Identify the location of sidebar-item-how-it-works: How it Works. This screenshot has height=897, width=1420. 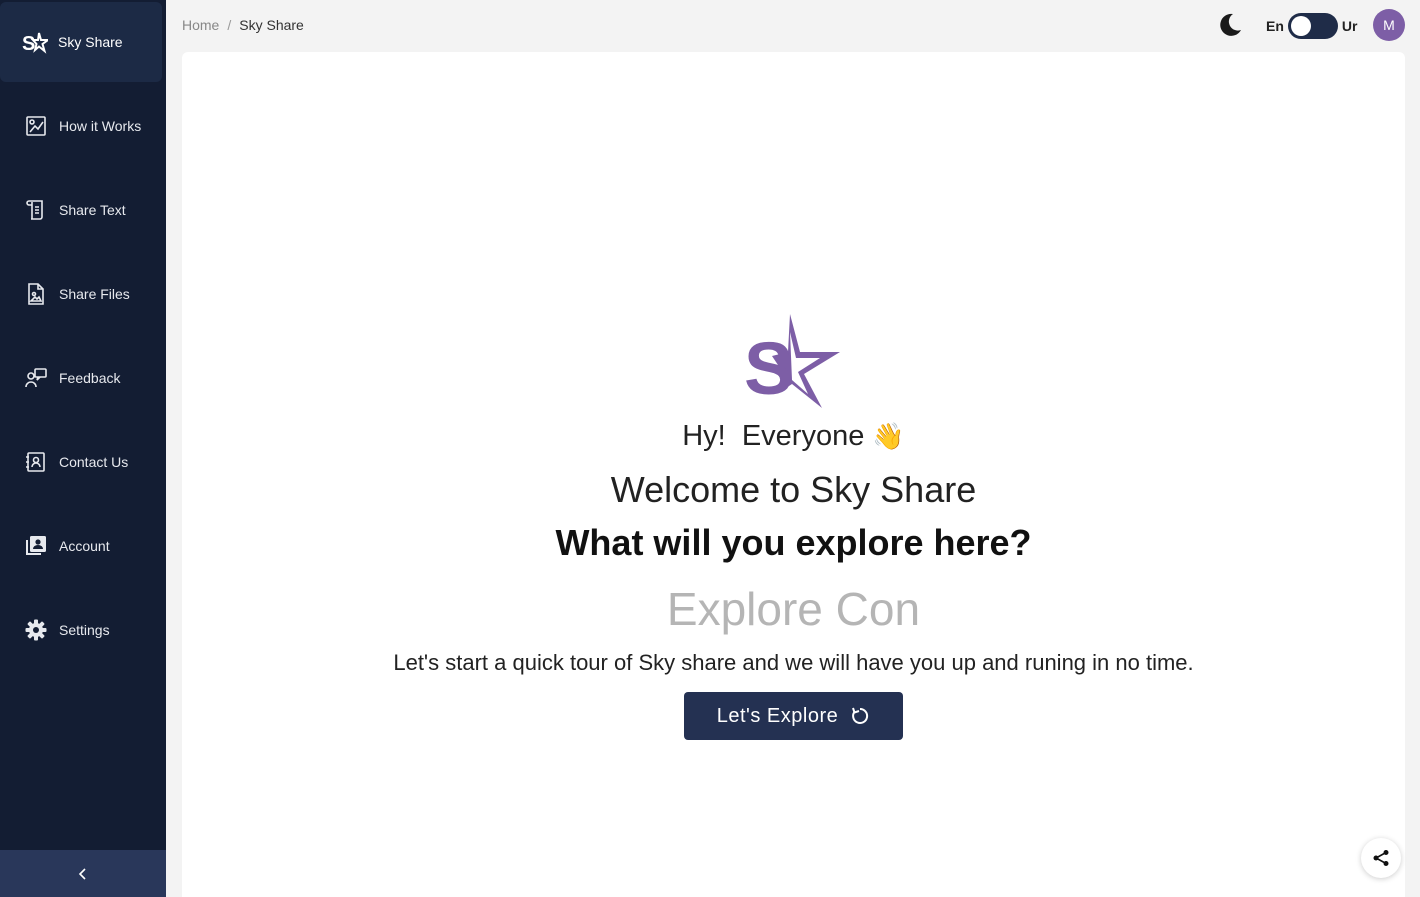
(83, 126).